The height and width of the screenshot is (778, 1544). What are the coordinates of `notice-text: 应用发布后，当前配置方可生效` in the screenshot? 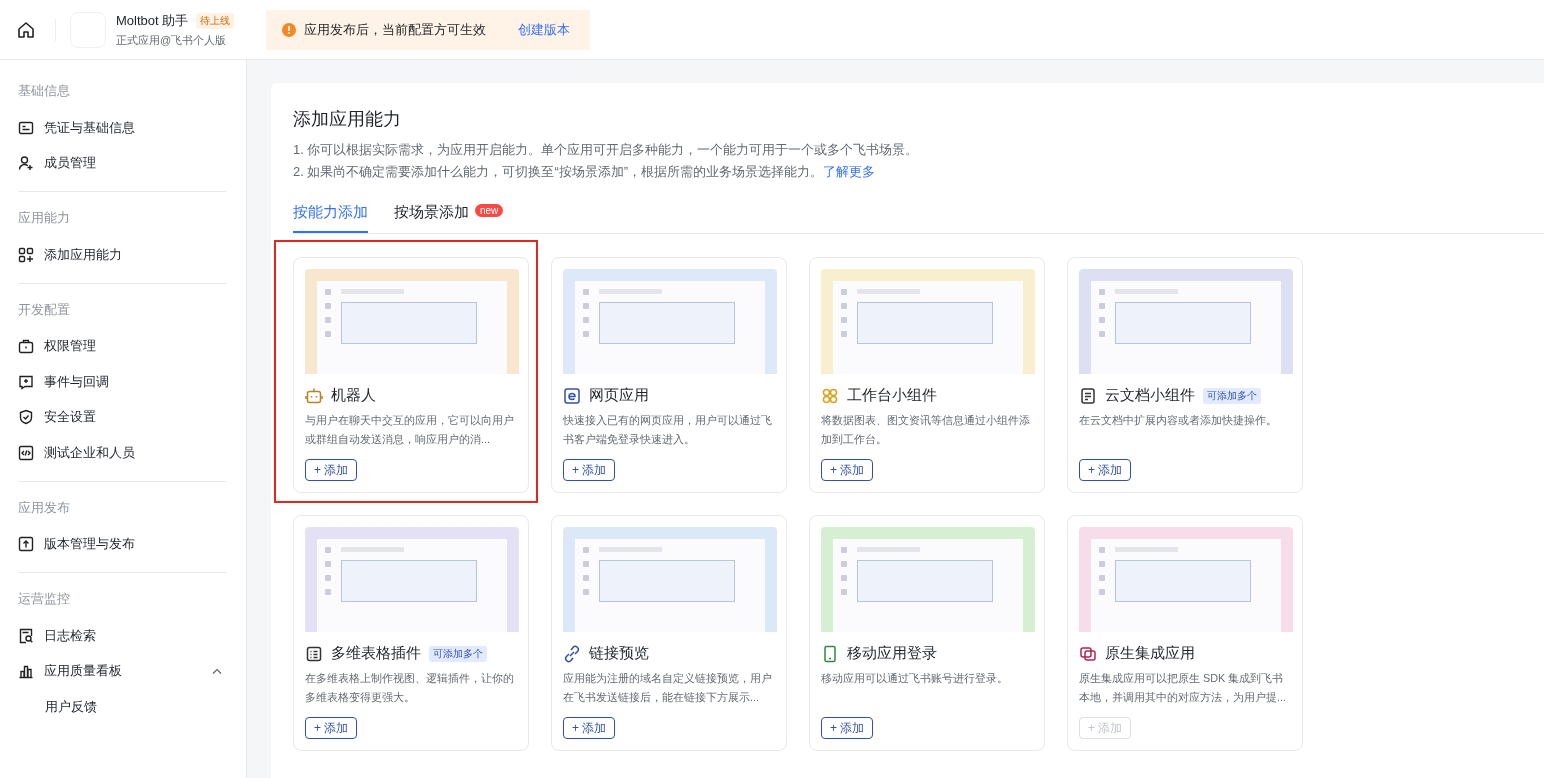 It's located at (395, 29).